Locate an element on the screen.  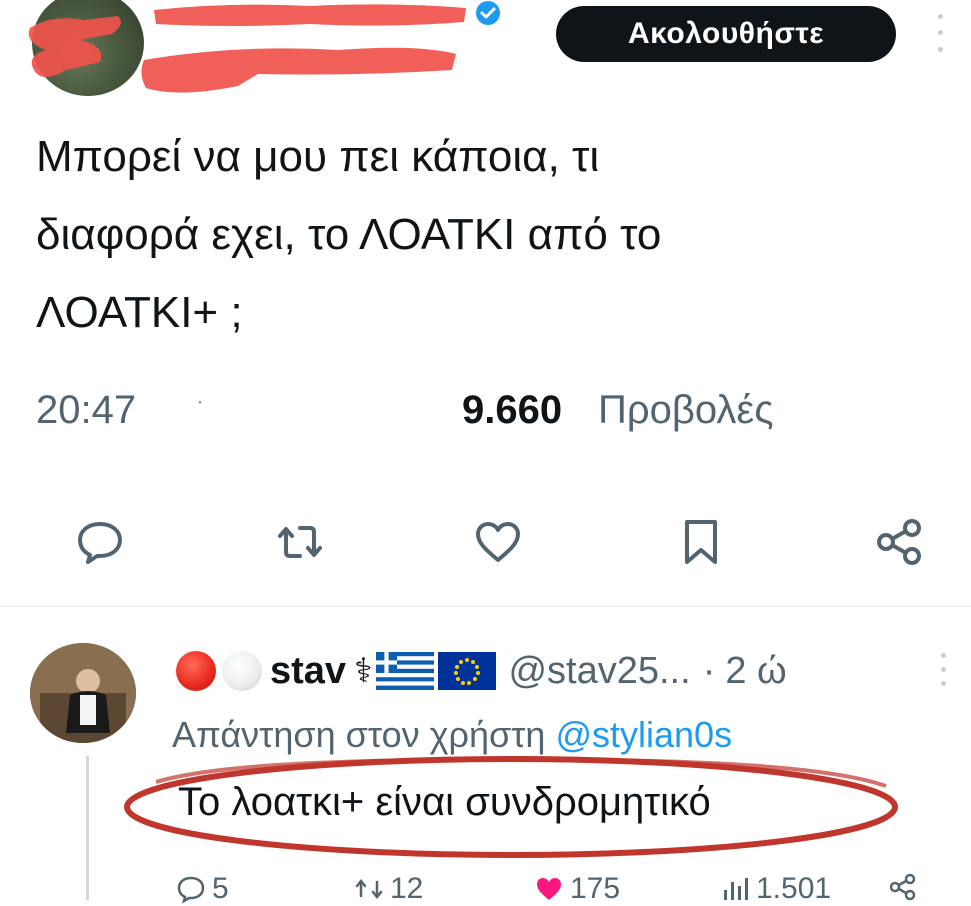
like-icon is located at coordinates (498, 542).